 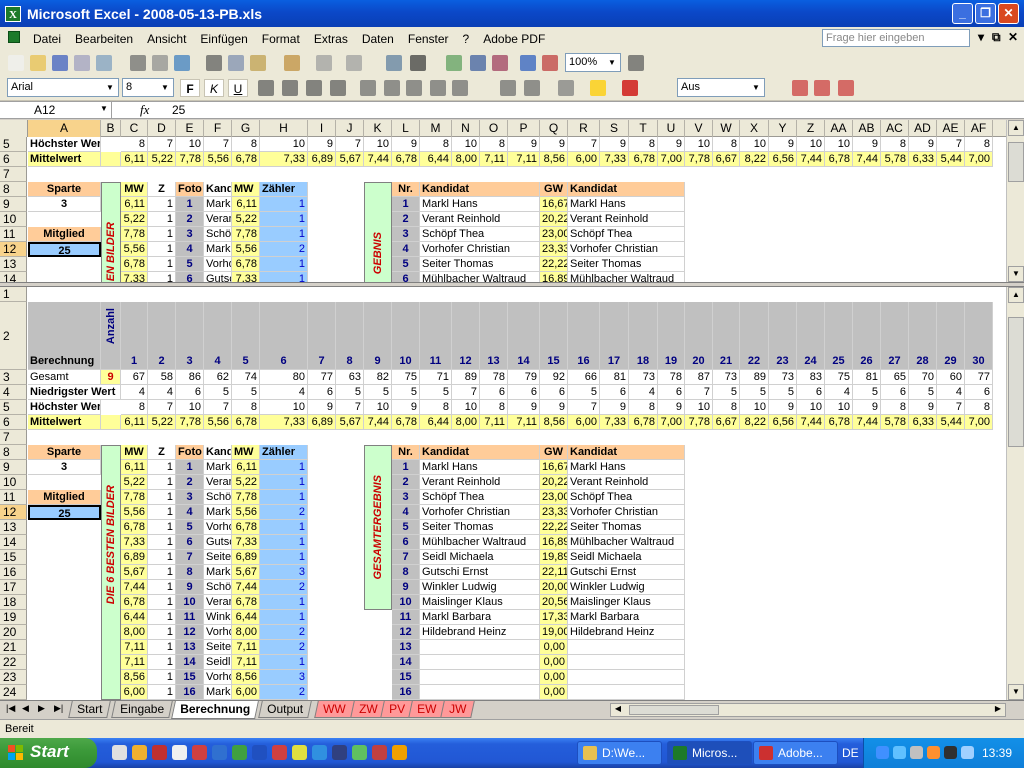 What do you see at coordinates (190, 234) in the screenshot?
I see `best-foto: 3` at bounding box center [190, 234].